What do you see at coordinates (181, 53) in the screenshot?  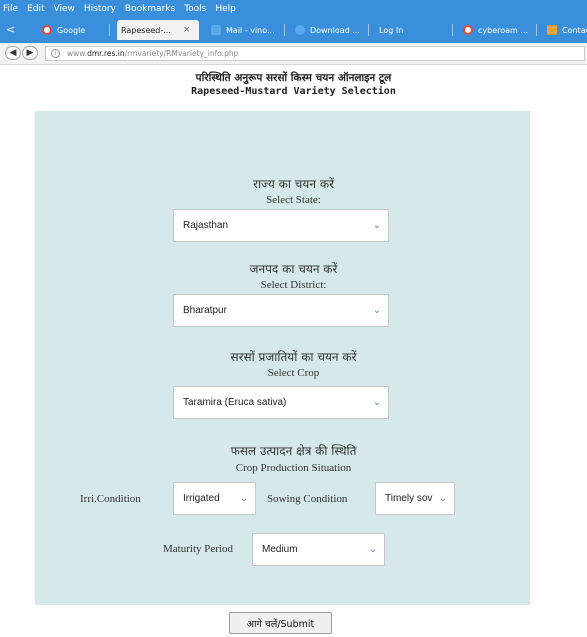 I see `url-path: /rmvariety/RMvariety_info.php` at bounding box center [181, 53].